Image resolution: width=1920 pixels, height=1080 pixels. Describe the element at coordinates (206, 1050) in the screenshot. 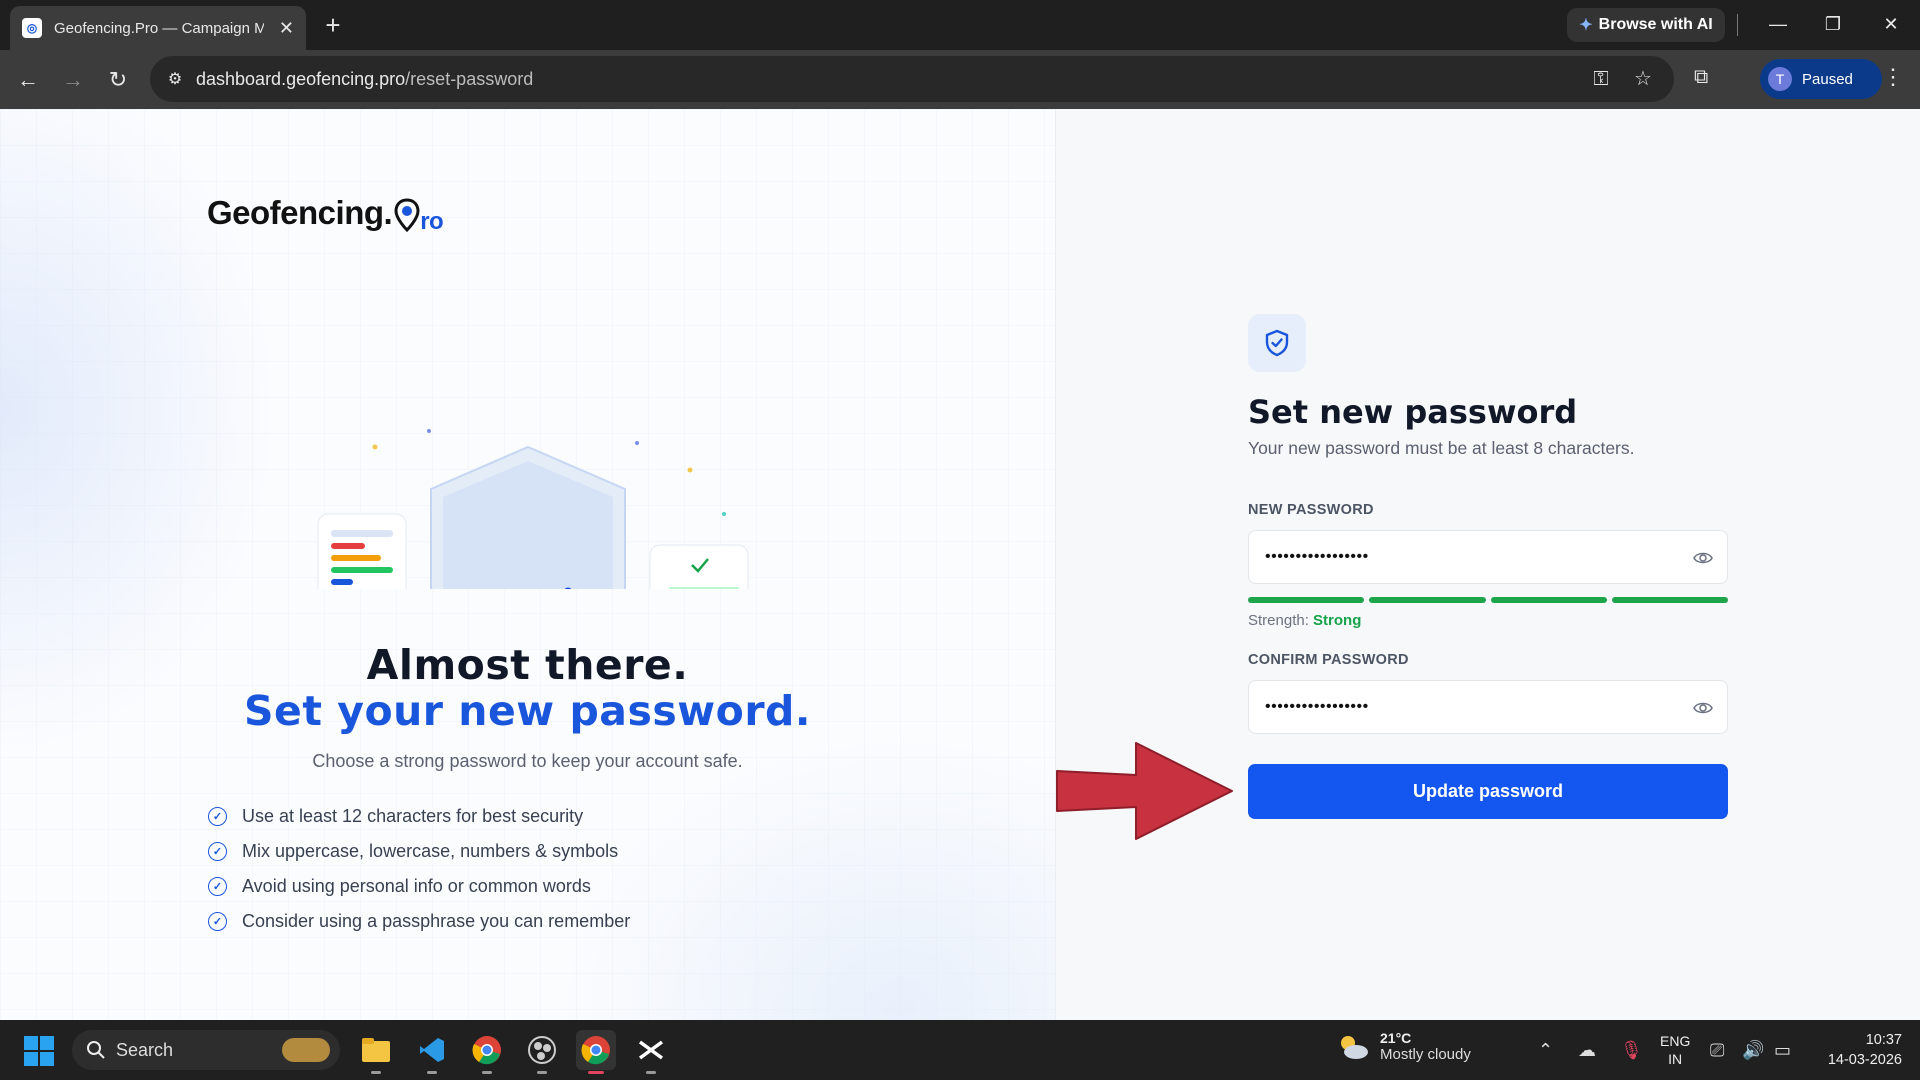

I see `taskbar-search: Search` at that location.